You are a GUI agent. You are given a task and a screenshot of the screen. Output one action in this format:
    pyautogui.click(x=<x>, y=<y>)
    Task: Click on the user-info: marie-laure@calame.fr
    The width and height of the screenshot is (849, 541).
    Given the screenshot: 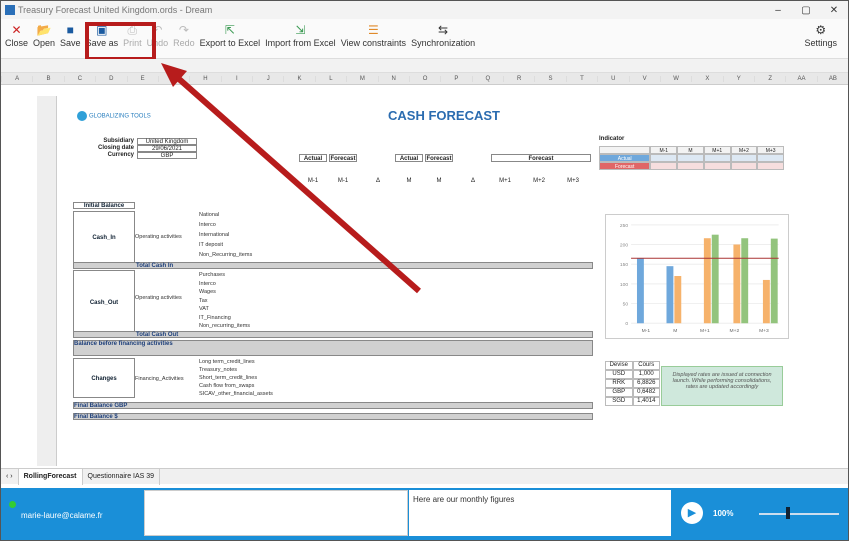 What is the action you would take?
    pyautogui.click(x=58, y=510)
    